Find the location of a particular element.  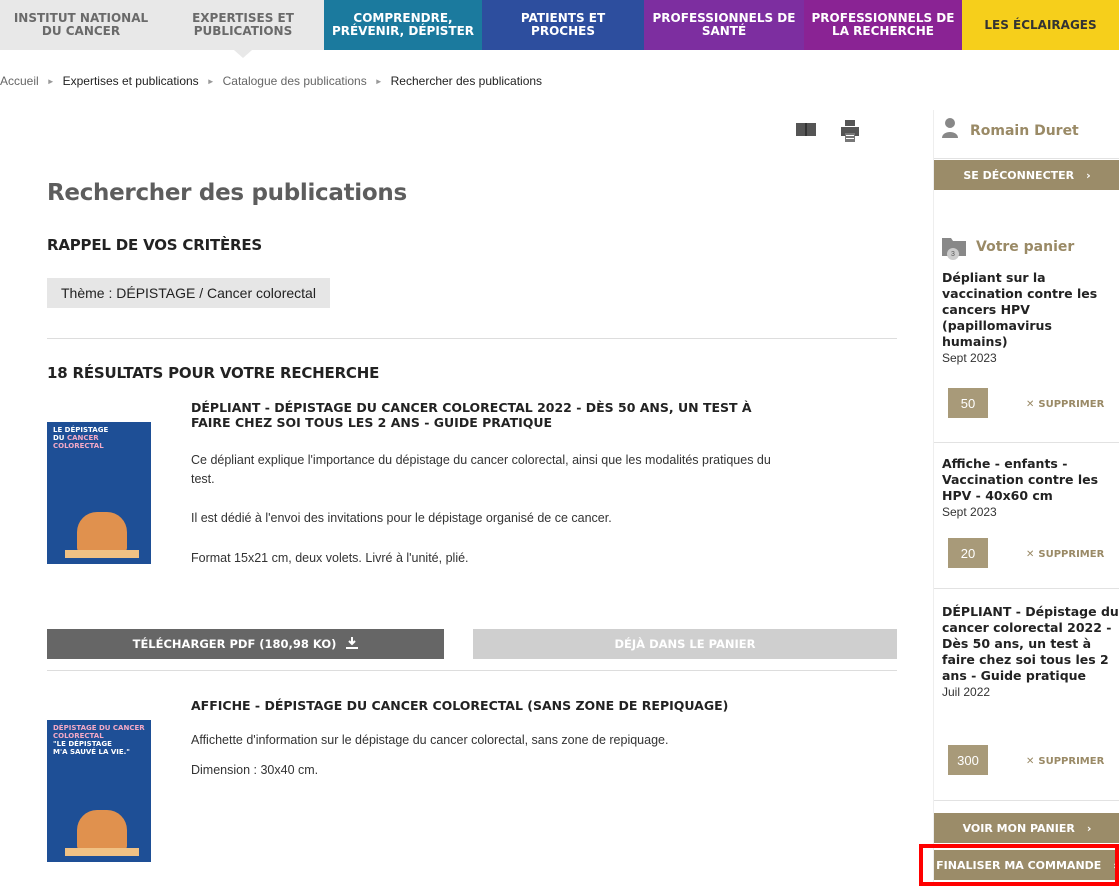

user-name: Romain Duret is located at coordinates (1024, 130).